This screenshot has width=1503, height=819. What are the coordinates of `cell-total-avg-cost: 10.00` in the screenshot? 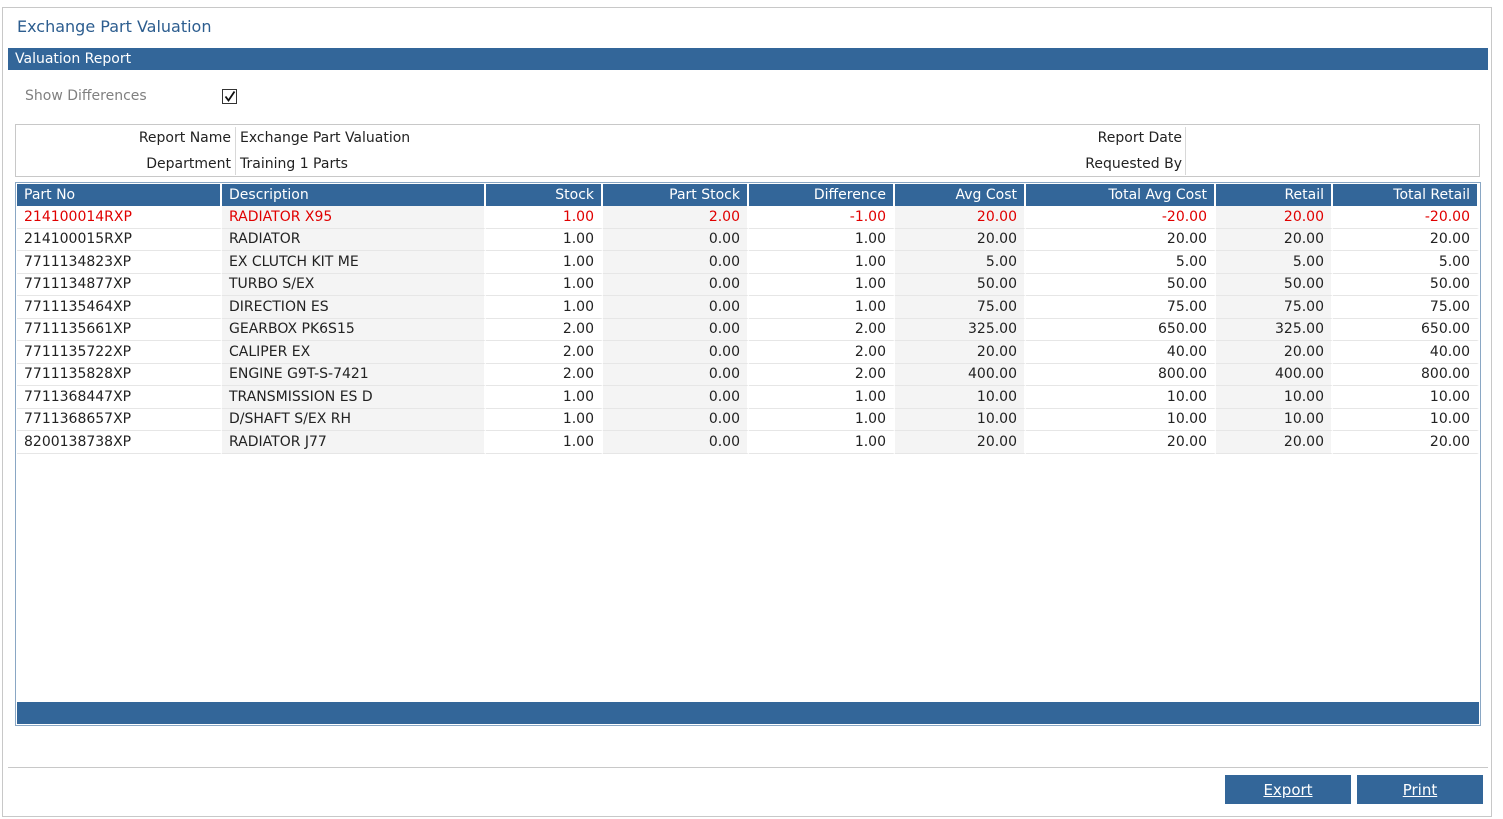 It's located at (1121, 397).